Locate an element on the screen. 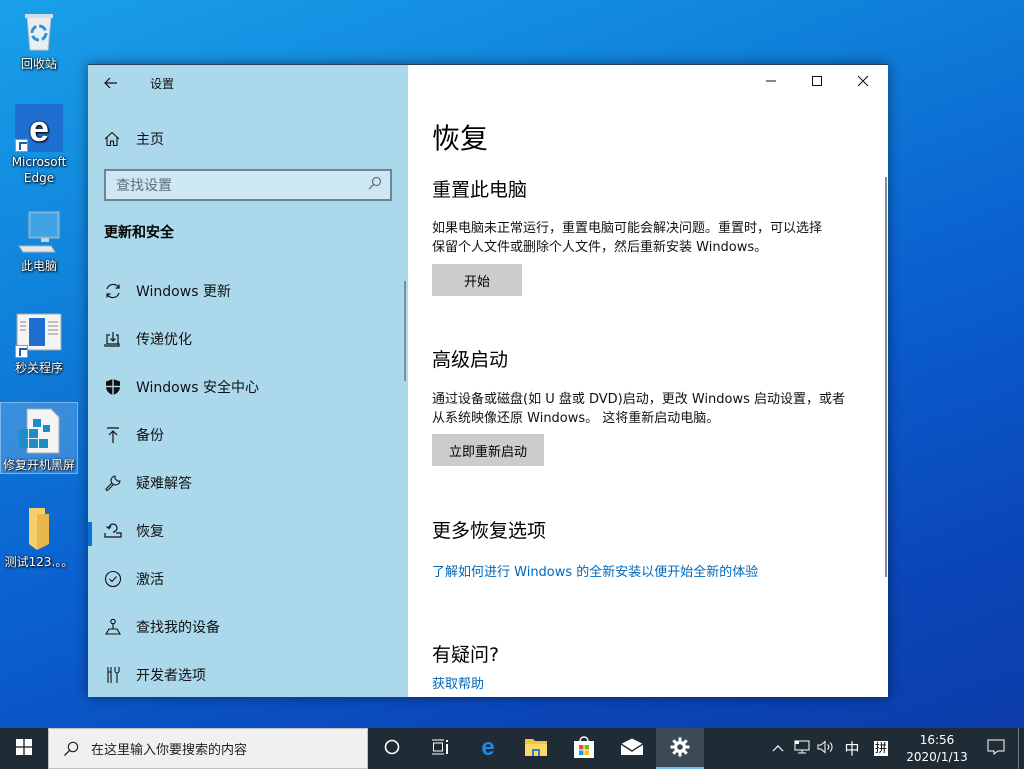 The height and width of the screenshot is (769, 1024). sidebar-section-title: 更新和安全 is located at coordinates (139, 233).